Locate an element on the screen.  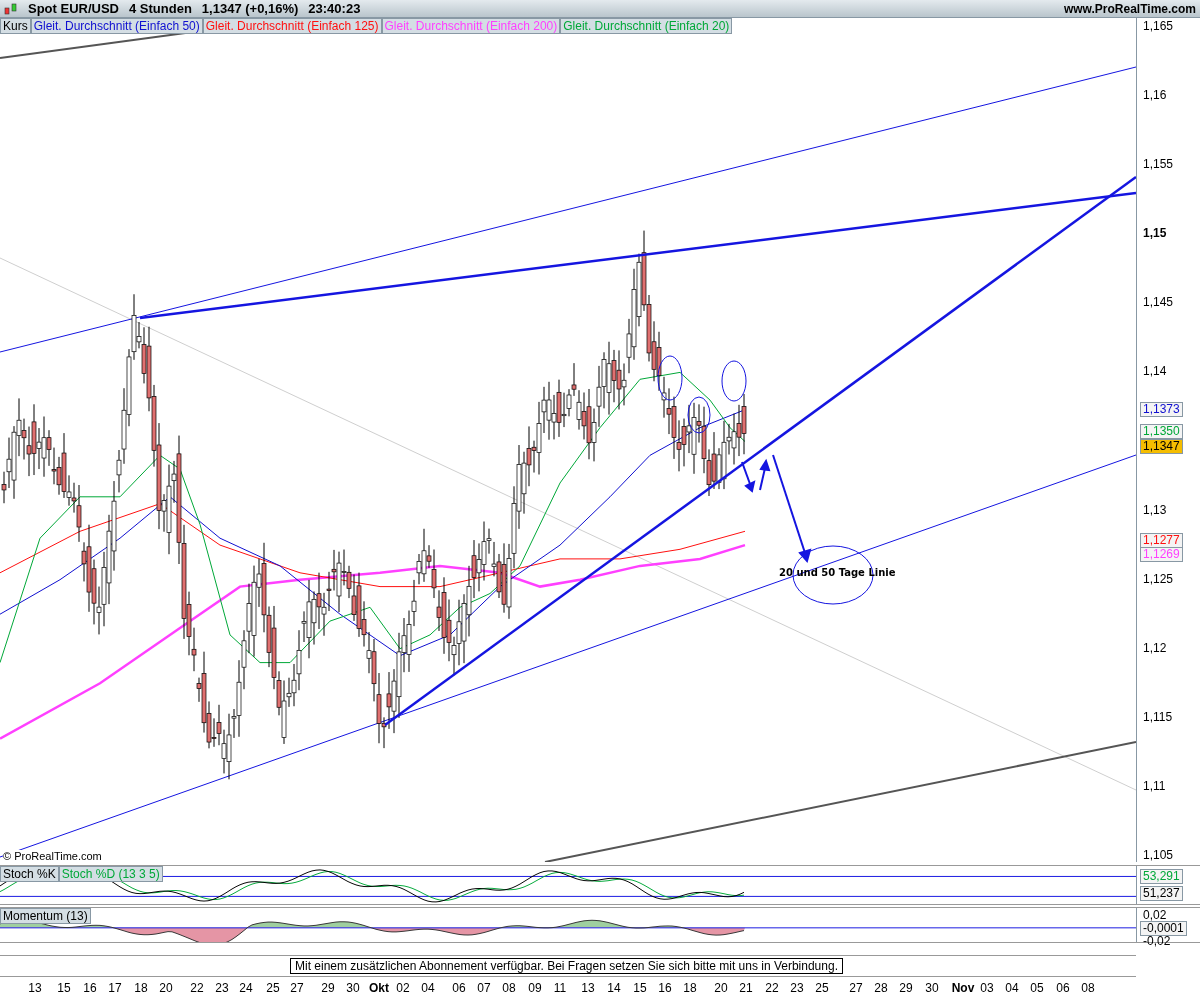
arrow is located at coordinates (748, 477).